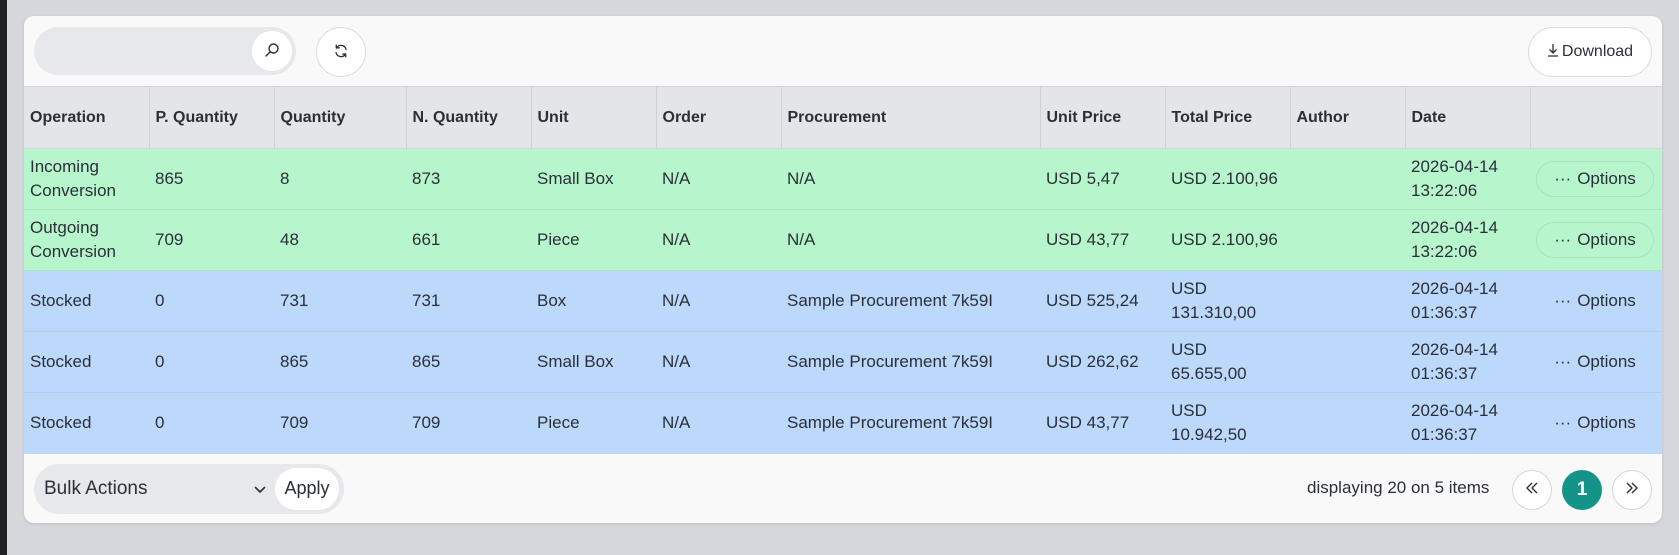 The height and width of the screenshot is (555, 1679). What do you see at coordinates (3, 277) in the screenshot?
I see `left-edge-bar` at bounding box center [3, 277].